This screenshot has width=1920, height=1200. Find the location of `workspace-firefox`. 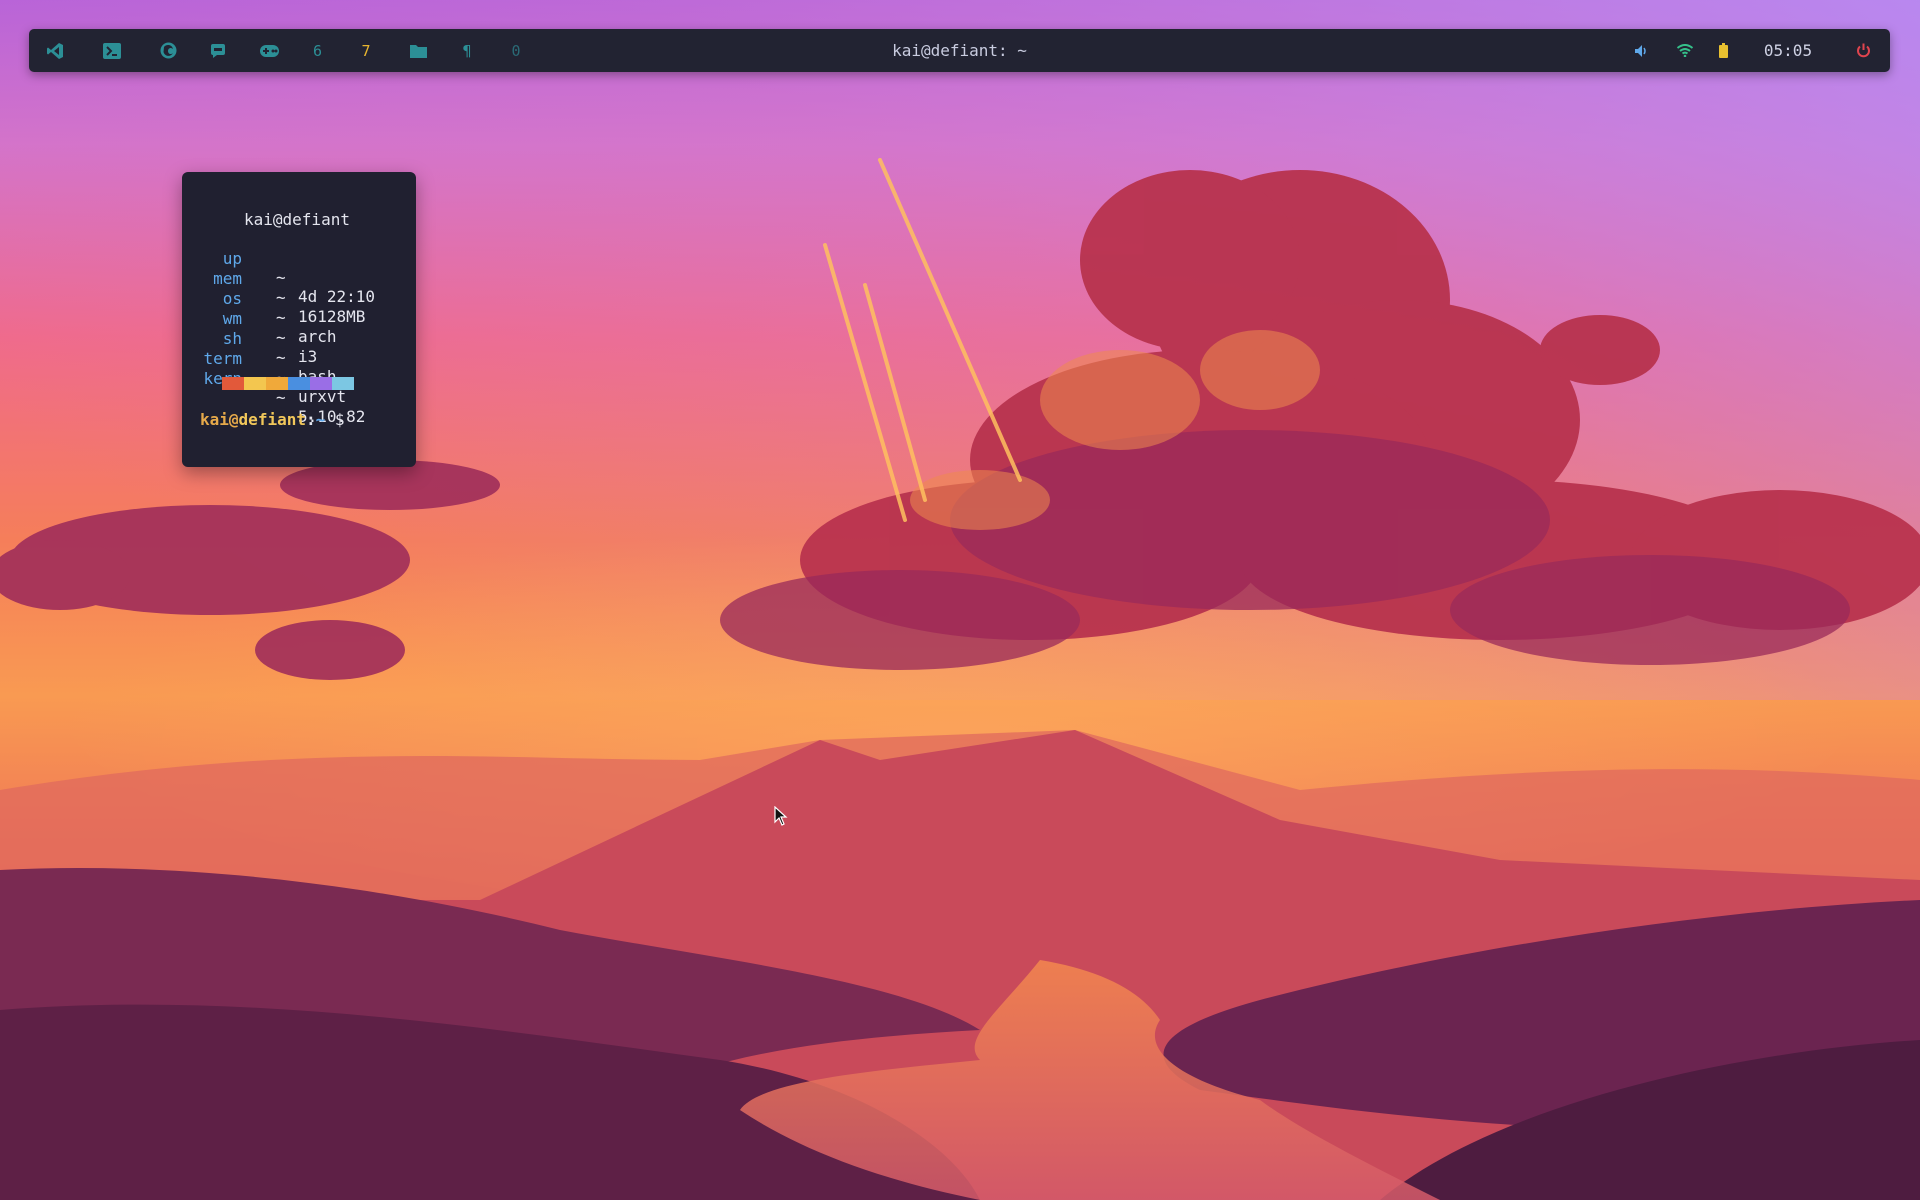

workspace-firefox is located at coordinates (168, 50).